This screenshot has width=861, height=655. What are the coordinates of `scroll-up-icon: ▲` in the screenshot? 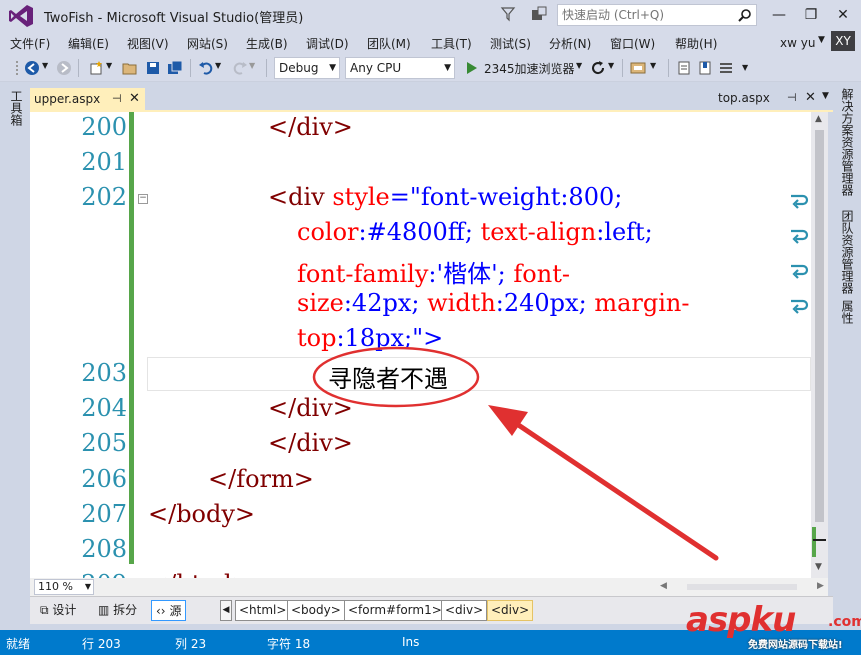 It's located at (818, 119).